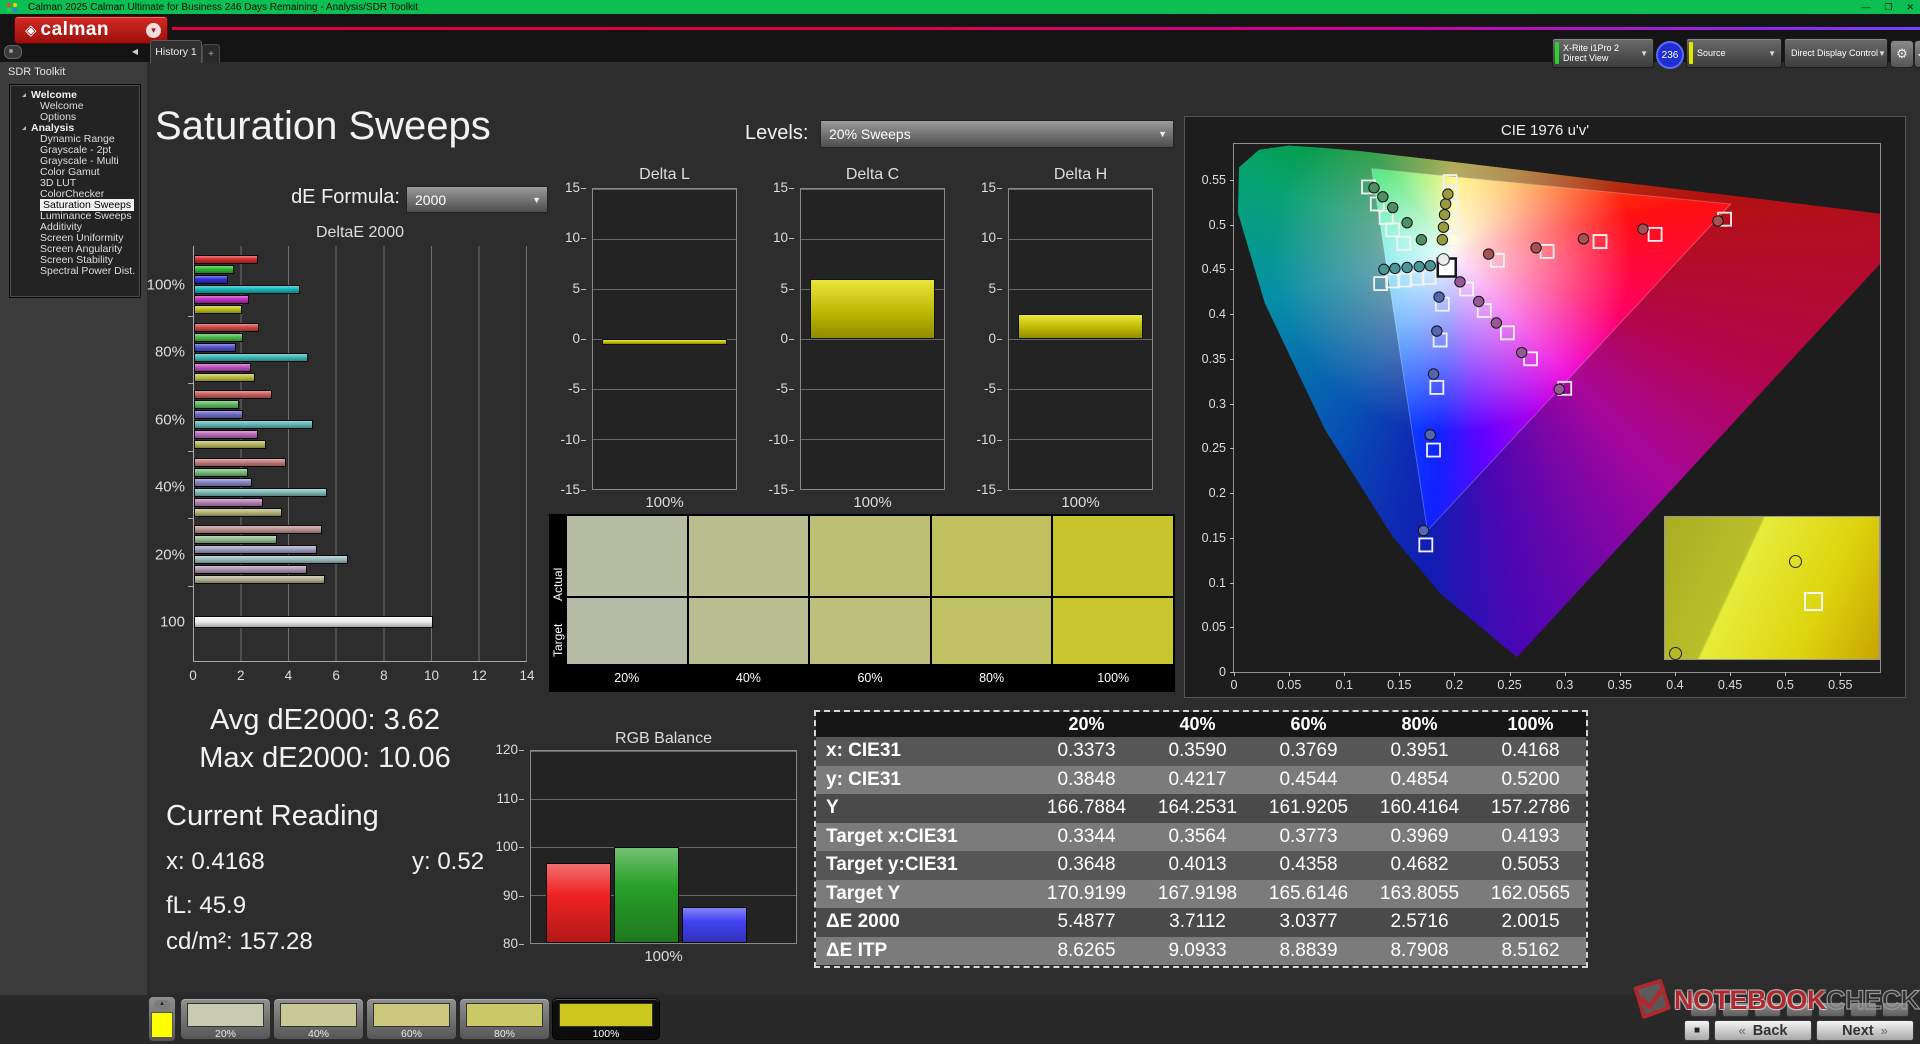 Image resolution: width=1920 pixels, height=1044 pixels. I want to click on levels-dropdown: 20% Sweeps ▼, so click(997, 134).